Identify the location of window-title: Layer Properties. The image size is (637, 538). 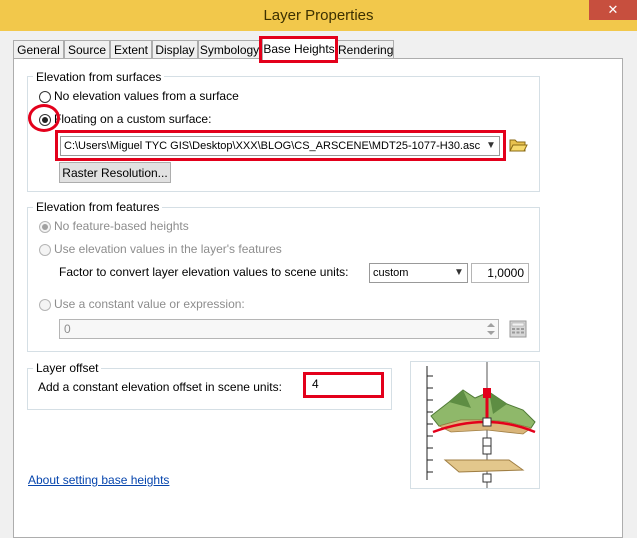
(318, 15).